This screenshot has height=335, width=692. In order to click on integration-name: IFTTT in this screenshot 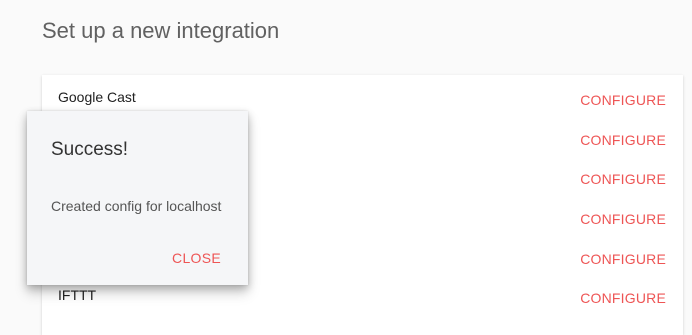, I will do `click(77, 295)`.